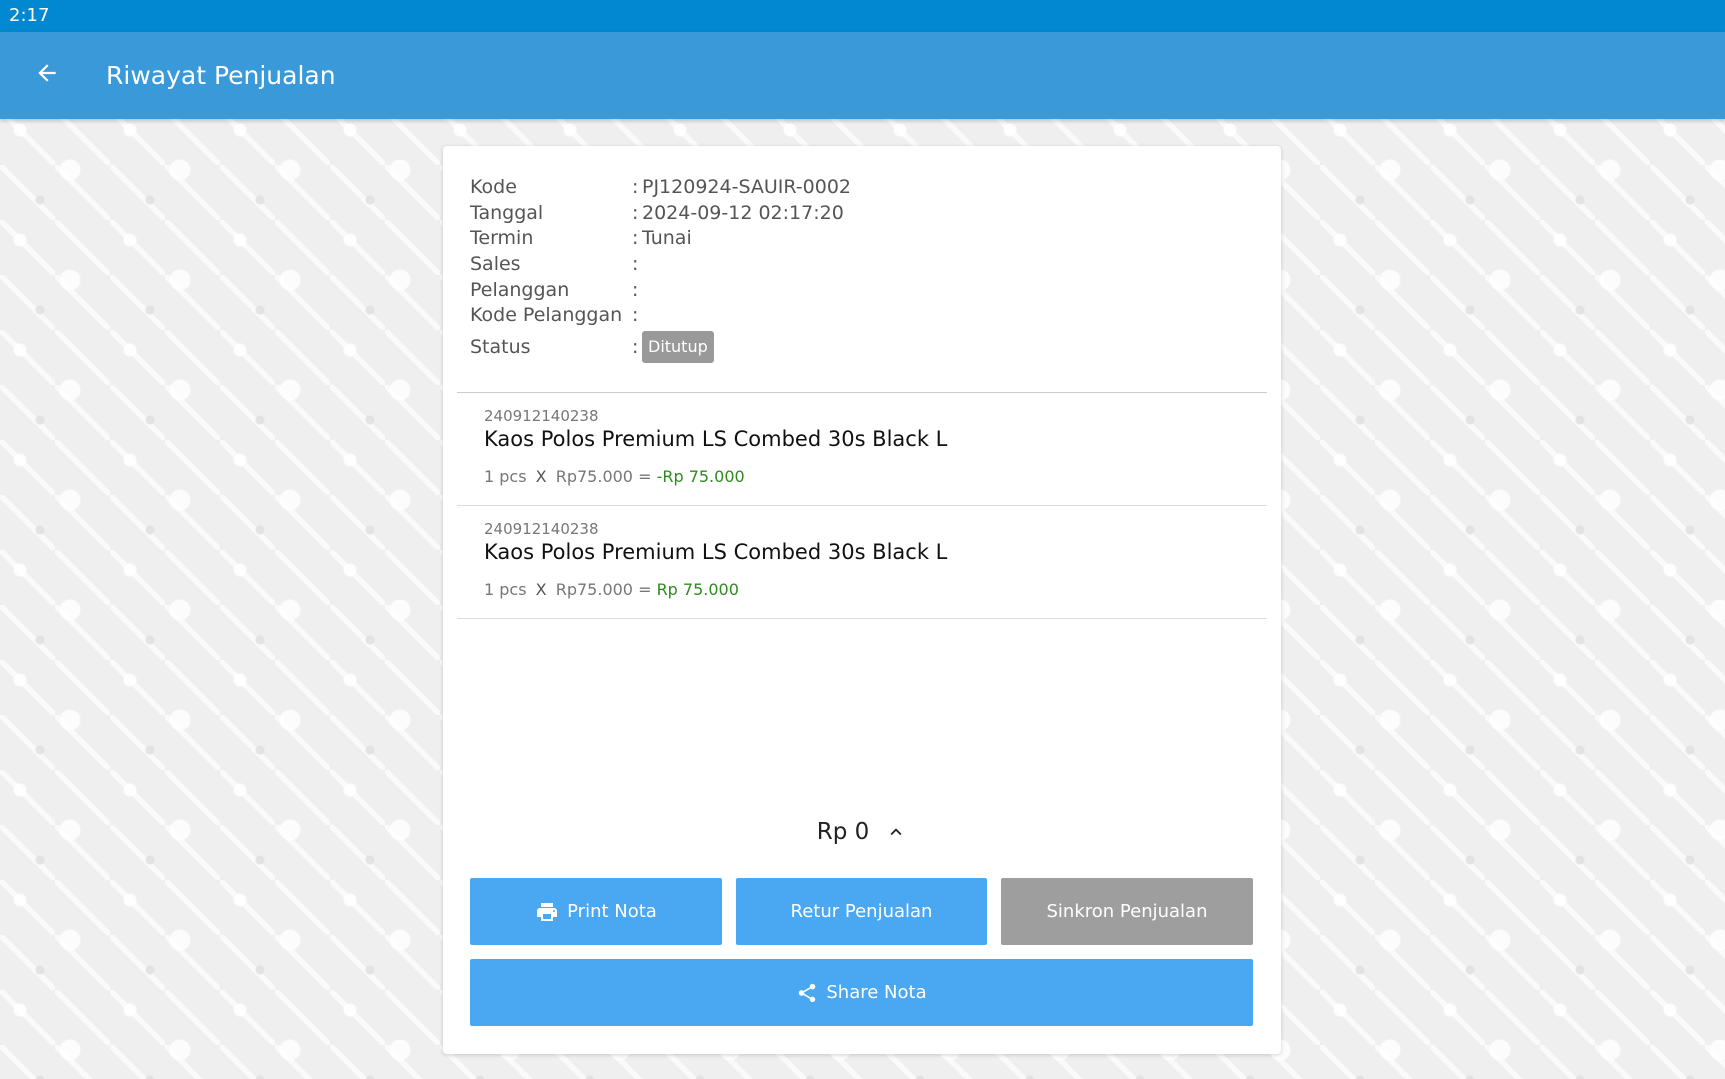 This screenshot has width=1725, height=1079. I want to click on info-label: Sales, so click(495, 263).